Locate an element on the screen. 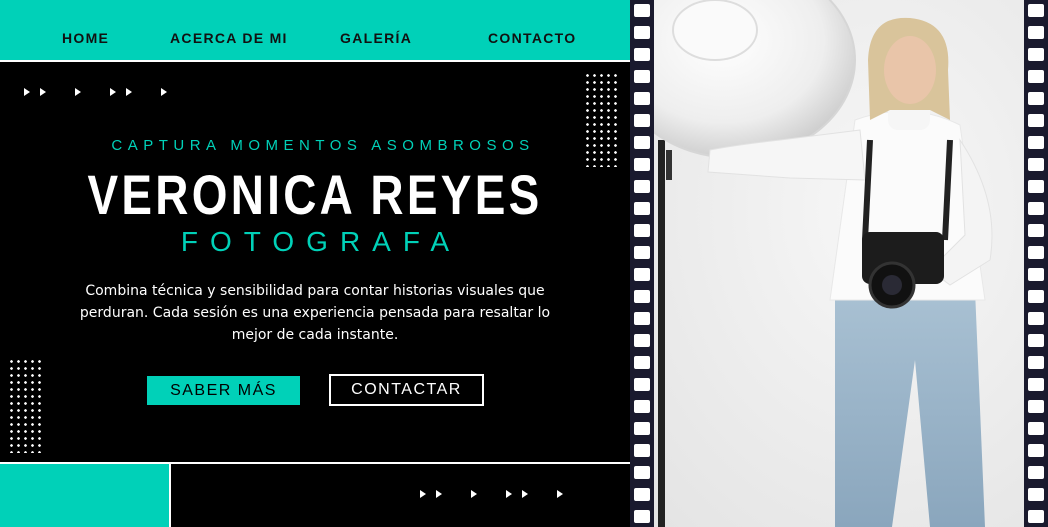 The height and width of the screenshot is (527, 1048). hero-role: FOTOGRAFA is located at coordinates (321, 241).